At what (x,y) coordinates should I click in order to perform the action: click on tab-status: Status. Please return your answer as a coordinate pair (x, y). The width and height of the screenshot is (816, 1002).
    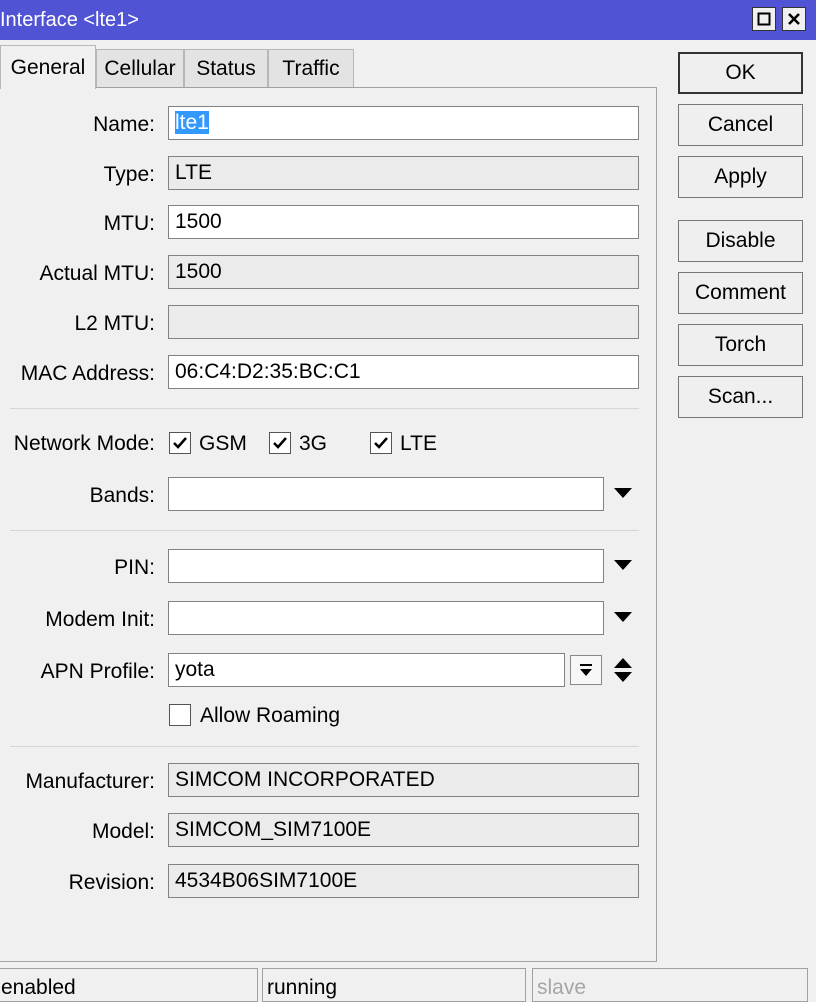
    Looking at the image, I should click on (226, 68).